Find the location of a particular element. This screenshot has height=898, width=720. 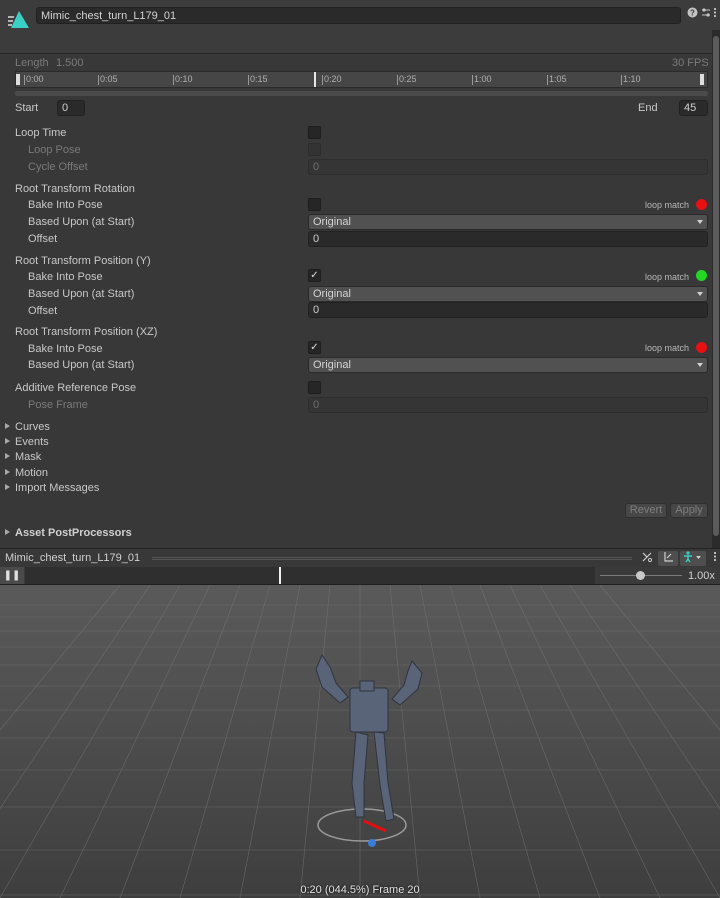

root-pos-y-offset-field: 0 is located at coordinates (508, 310).